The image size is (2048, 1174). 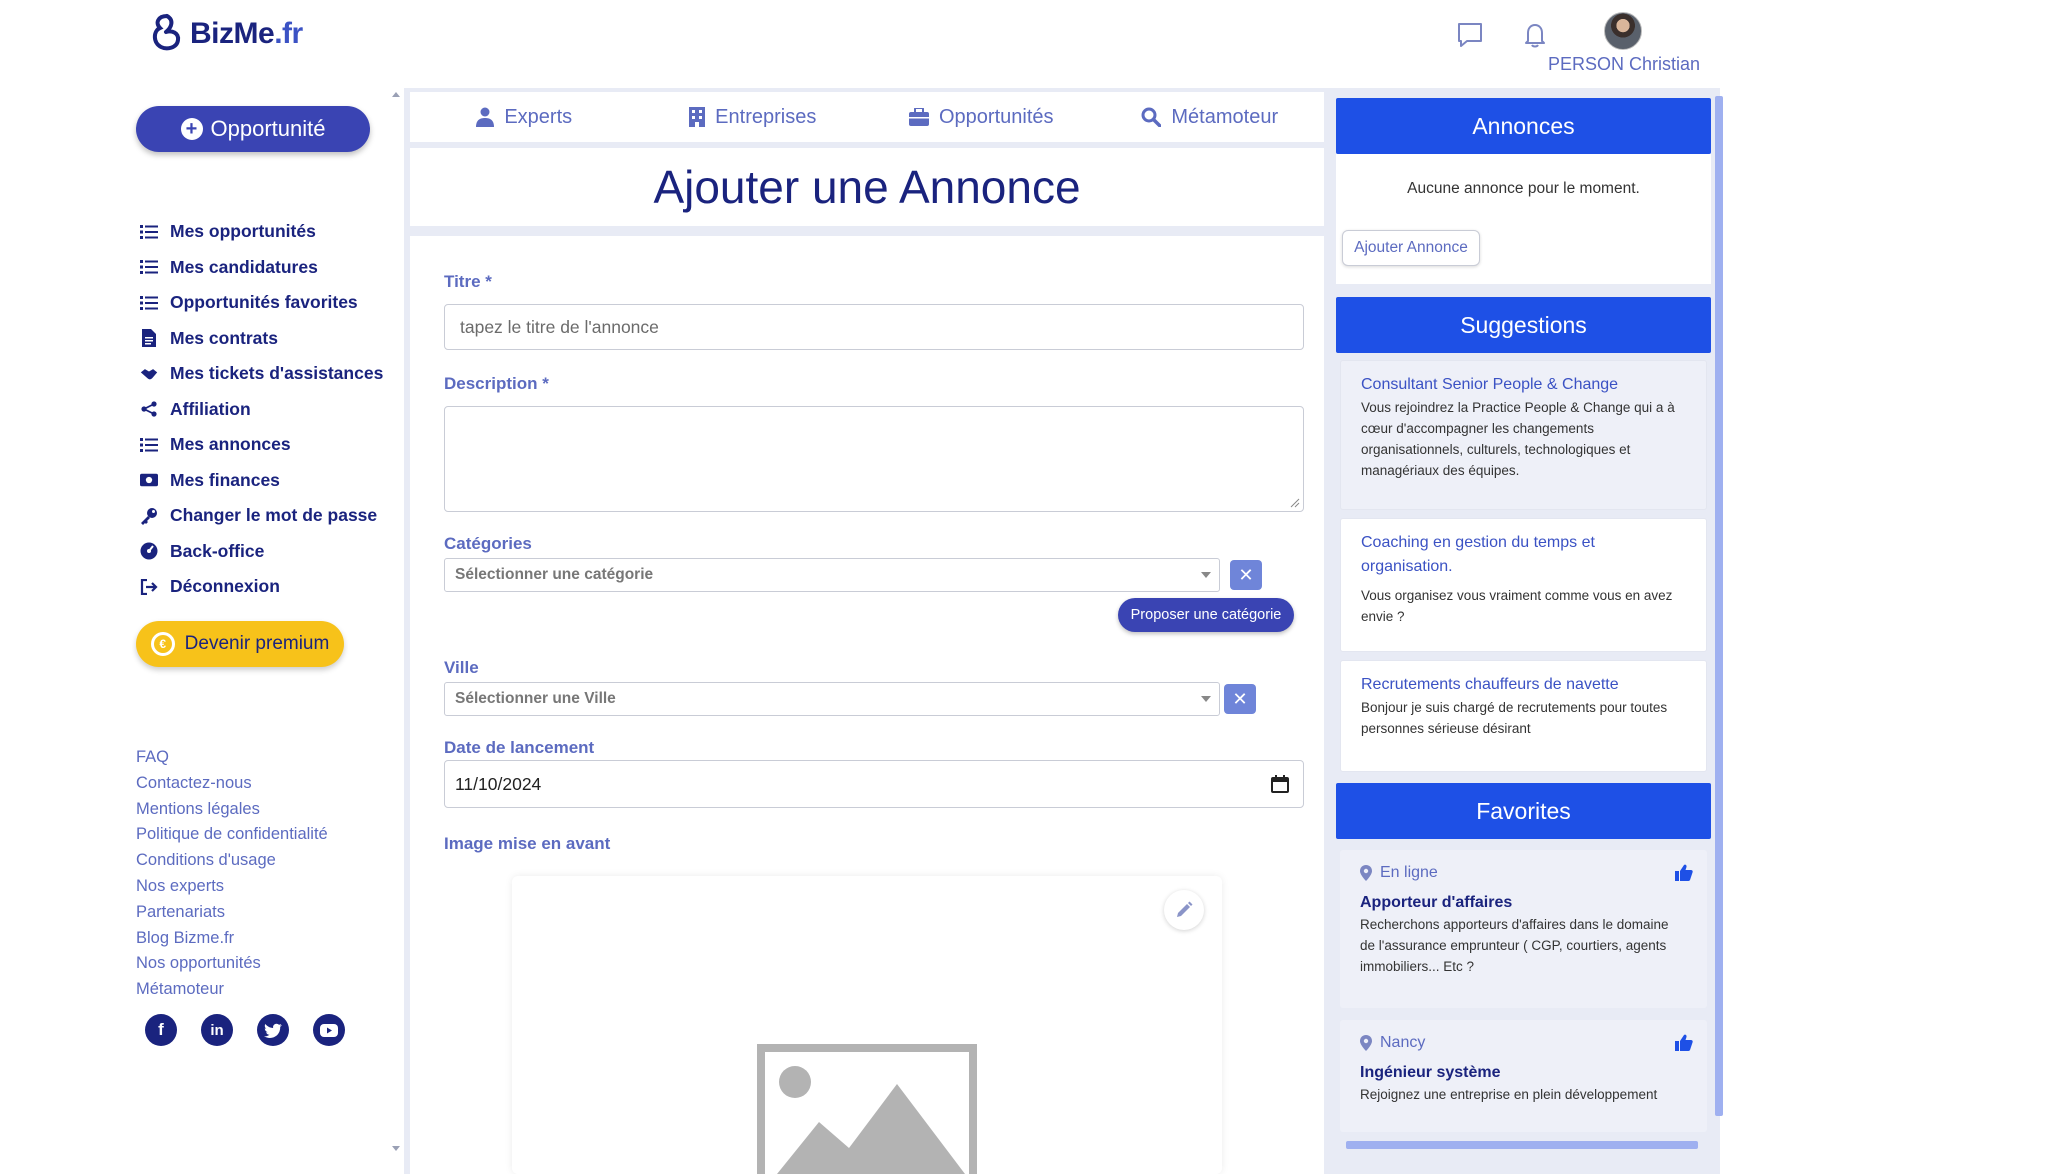 I want to click on footer-link-opportunities: Nos opportunités, so click(x=232, y=967).